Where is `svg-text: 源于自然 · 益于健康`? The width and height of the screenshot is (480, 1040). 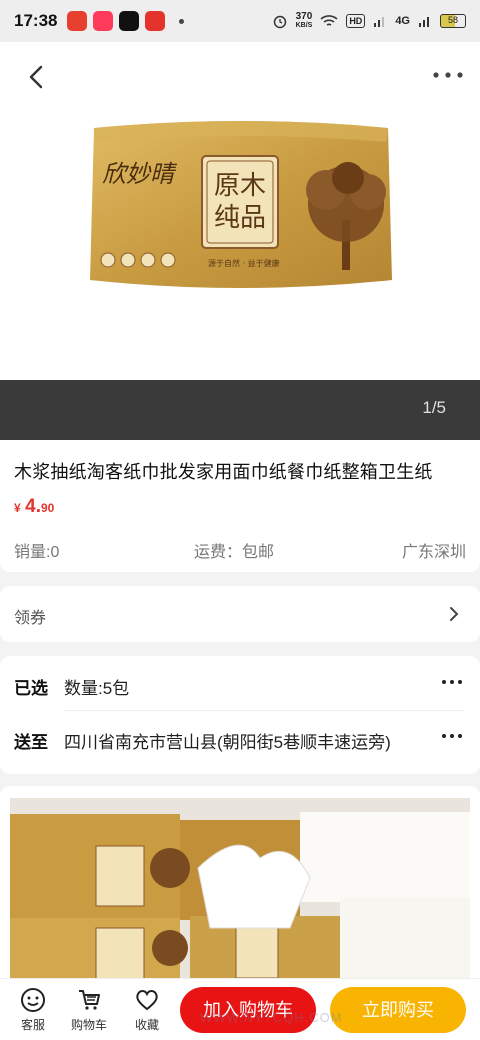 svg-text: 源于自然 · 益于健康 is located at coordinates (244, 263).